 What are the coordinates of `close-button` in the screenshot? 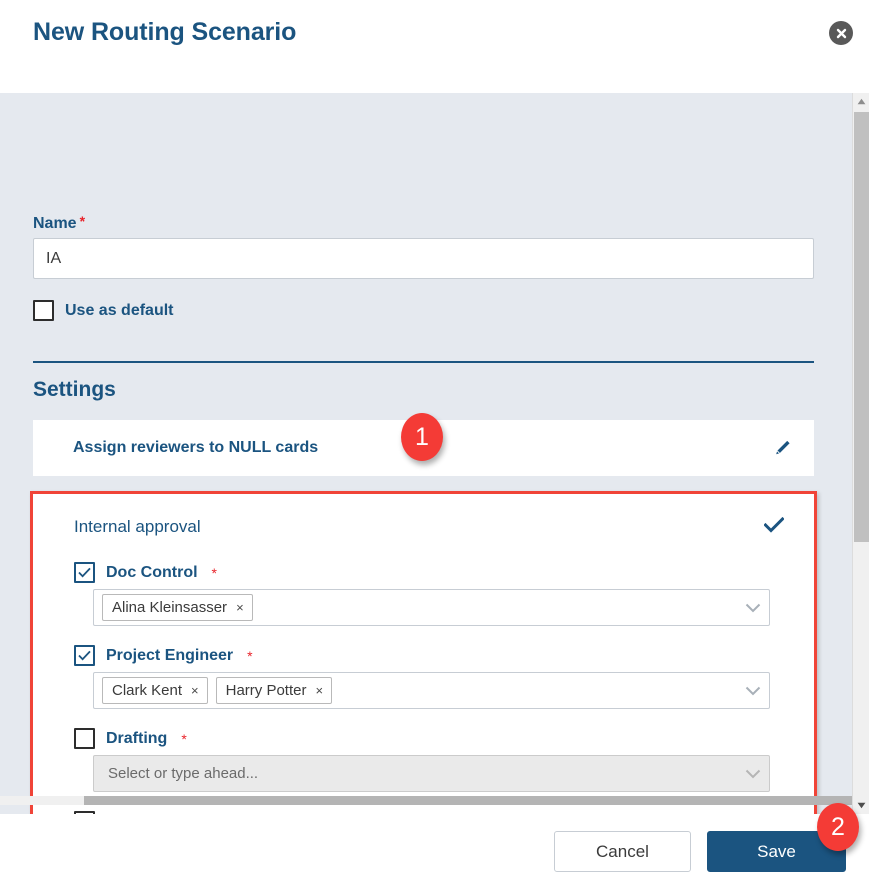 It's located at (841, 33).